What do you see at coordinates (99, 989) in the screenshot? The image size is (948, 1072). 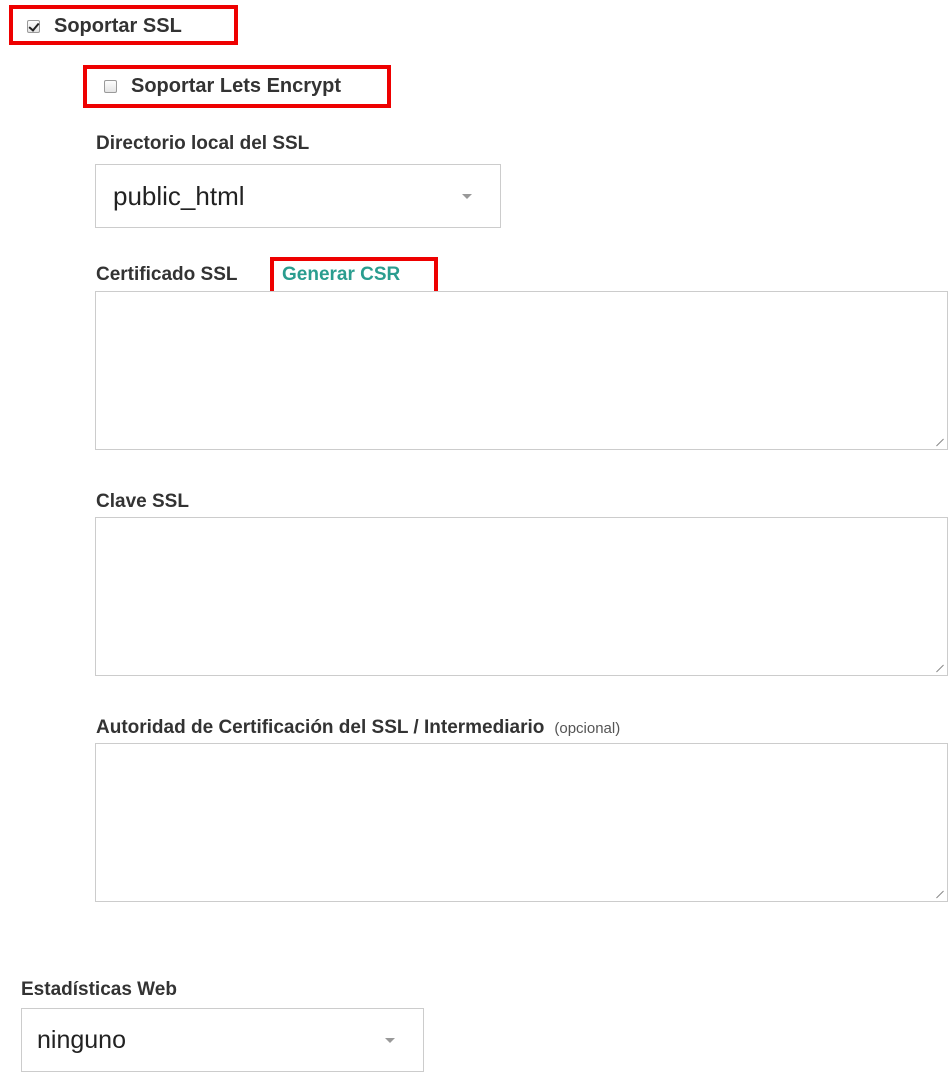 I see `web-stats-label: Estadísticas Web` at bounding box center [99, 989].